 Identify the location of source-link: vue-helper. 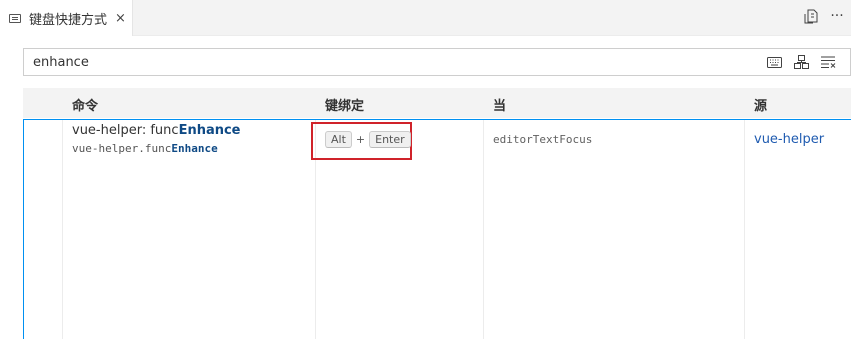
(789, 139).